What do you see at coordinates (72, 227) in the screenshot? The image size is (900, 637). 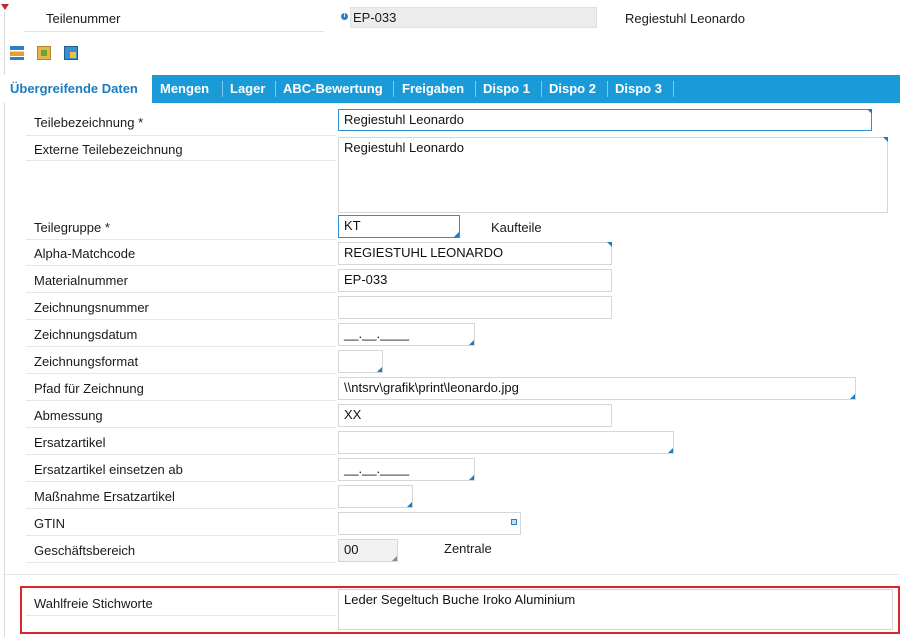 I see `teilegruppe-label: Teilegruppe *` at bounding box center [72, 227].